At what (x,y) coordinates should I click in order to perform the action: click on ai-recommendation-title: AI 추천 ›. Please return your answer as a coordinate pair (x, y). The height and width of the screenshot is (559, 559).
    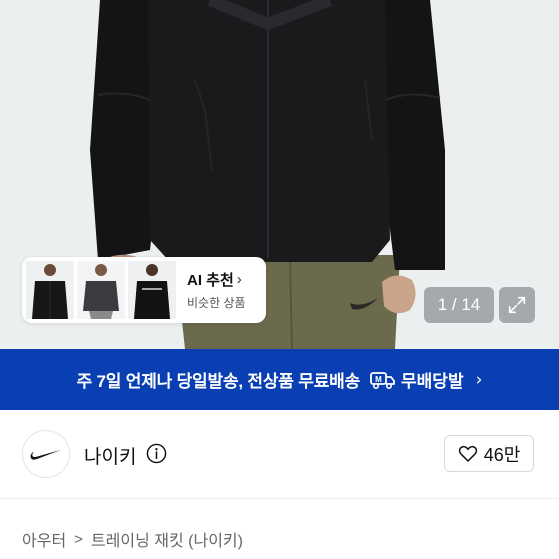
    Looking at the image, I should click on (216, 279).